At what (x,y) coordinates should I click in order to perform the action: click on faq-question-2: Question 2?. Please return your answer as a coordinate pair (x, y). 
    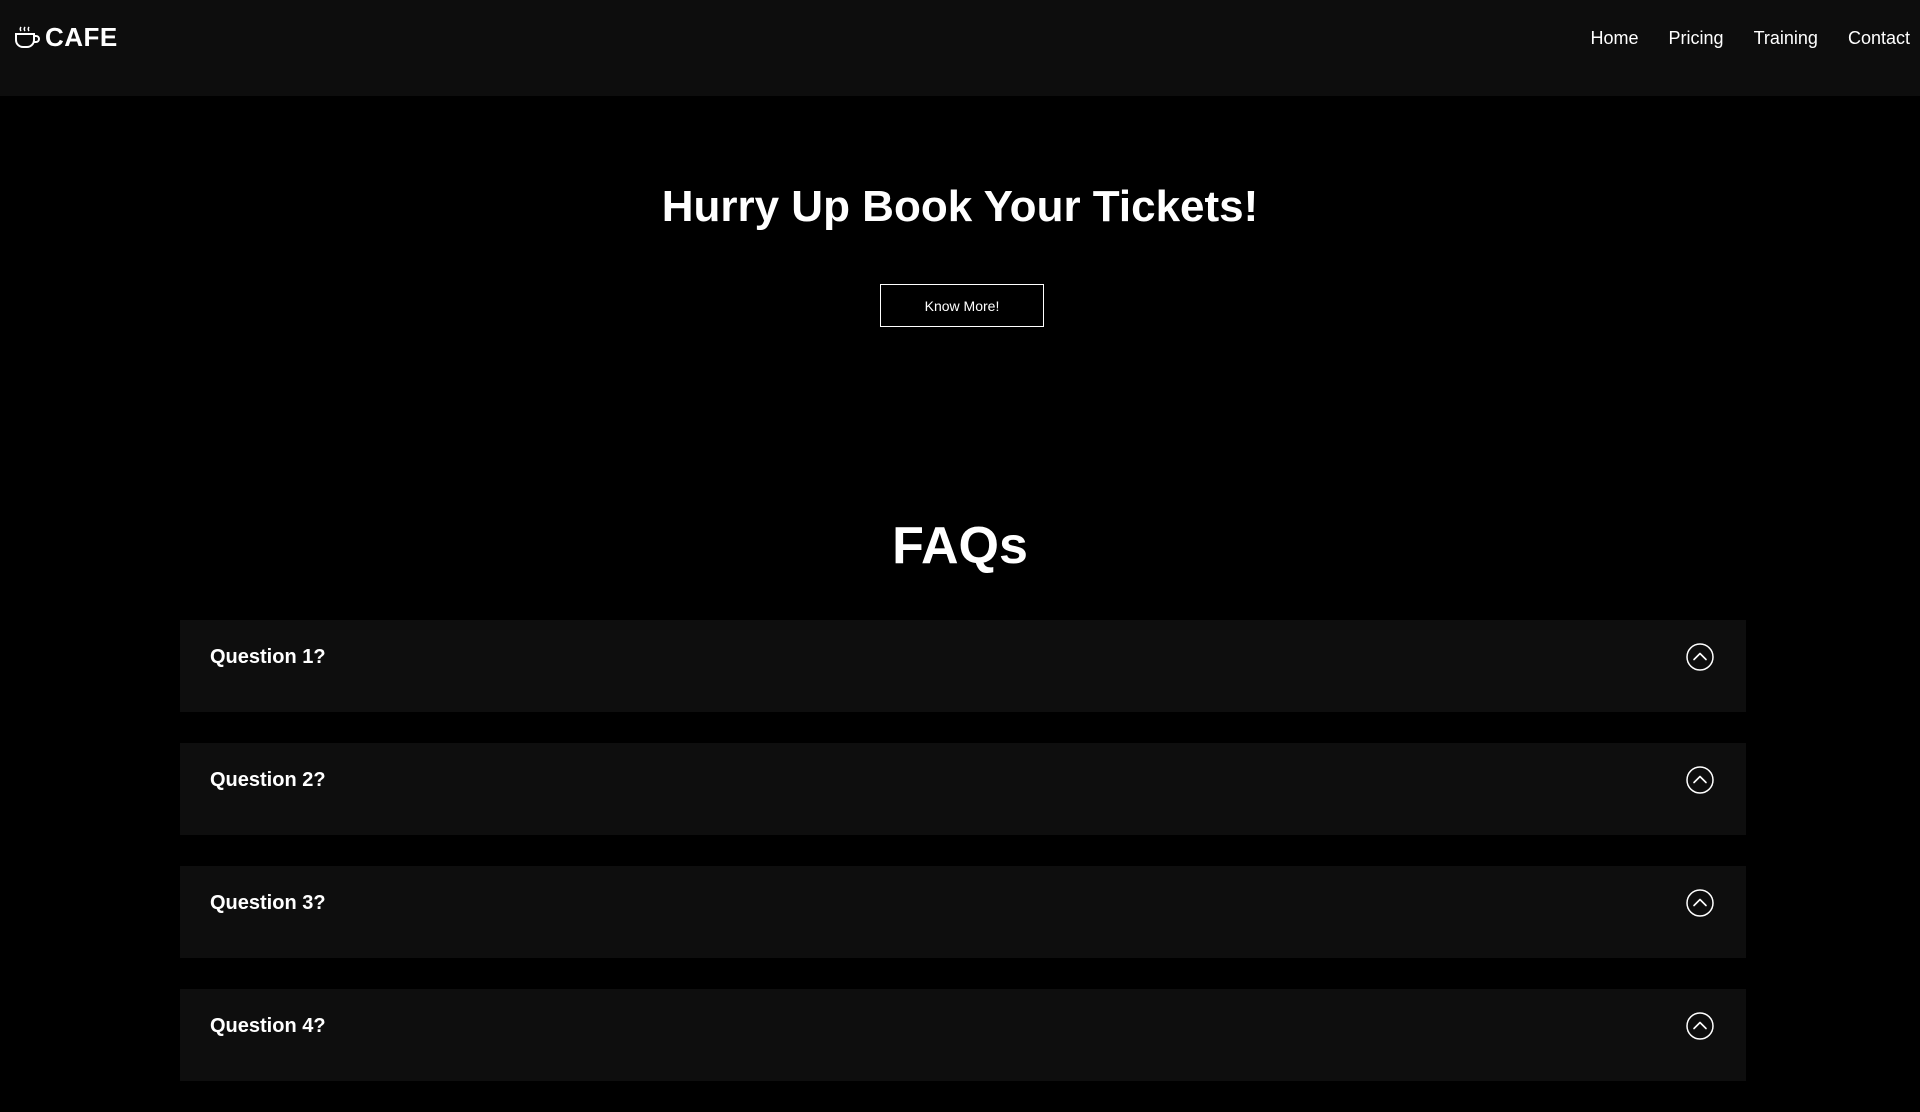
    Looking at the image, I should click on (268, 780).